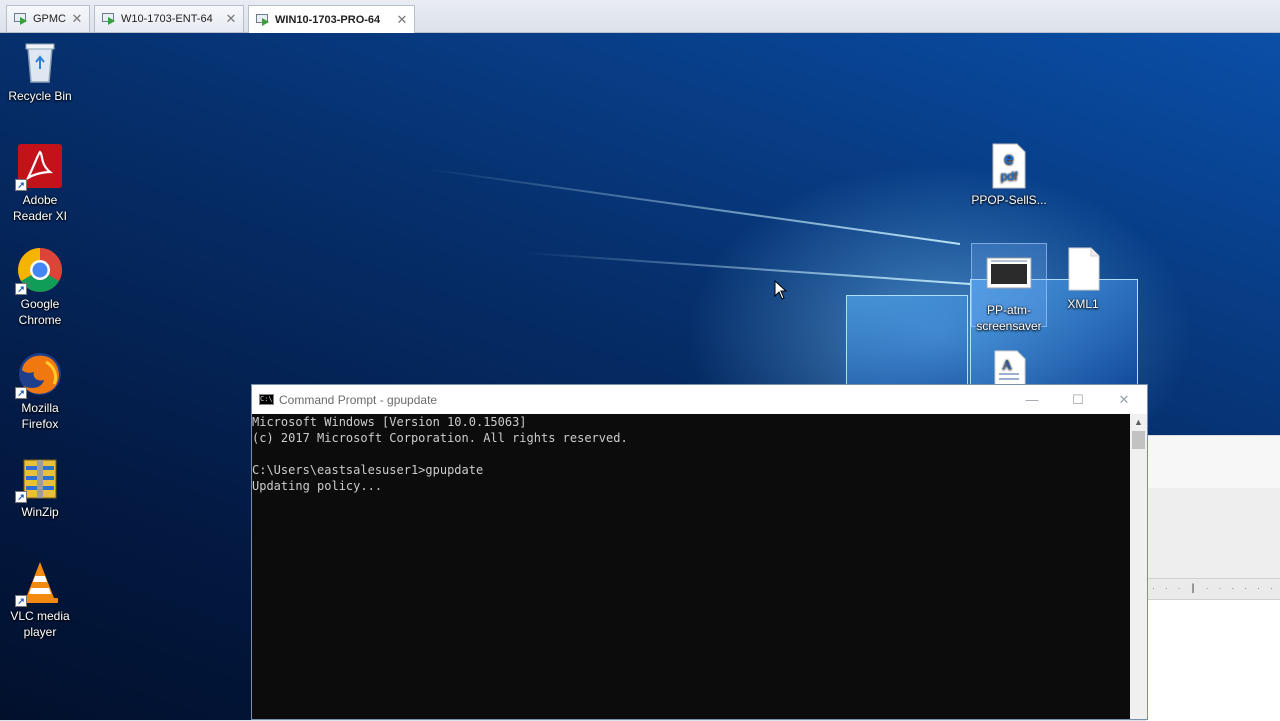  Describe the element at coordinates (1009, 276) in the screenshot. I see `screensaver-file-icon` at that location.